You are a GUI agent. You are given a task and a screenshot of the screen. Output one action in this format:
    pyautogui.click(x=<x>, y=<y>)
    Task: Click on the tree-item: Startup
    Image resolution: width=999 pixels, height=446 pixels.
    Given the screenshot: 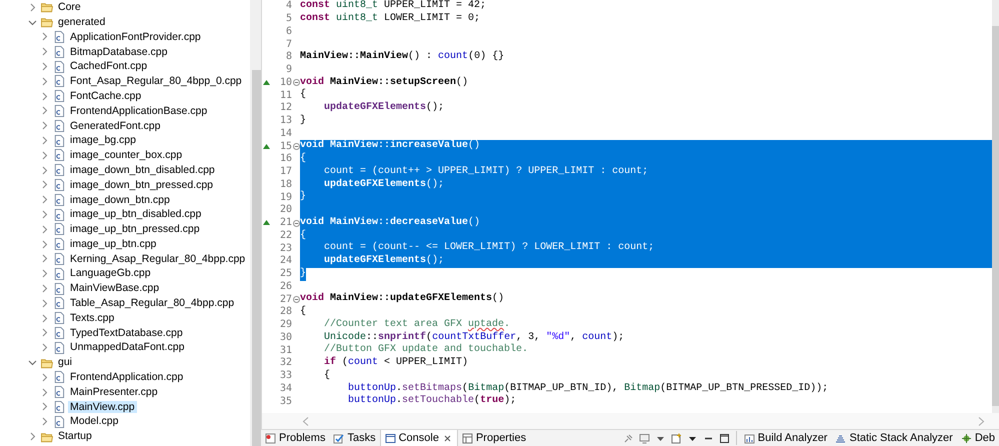 What is the action you would take?
    pyautogui.click(x=75, y=436)
    